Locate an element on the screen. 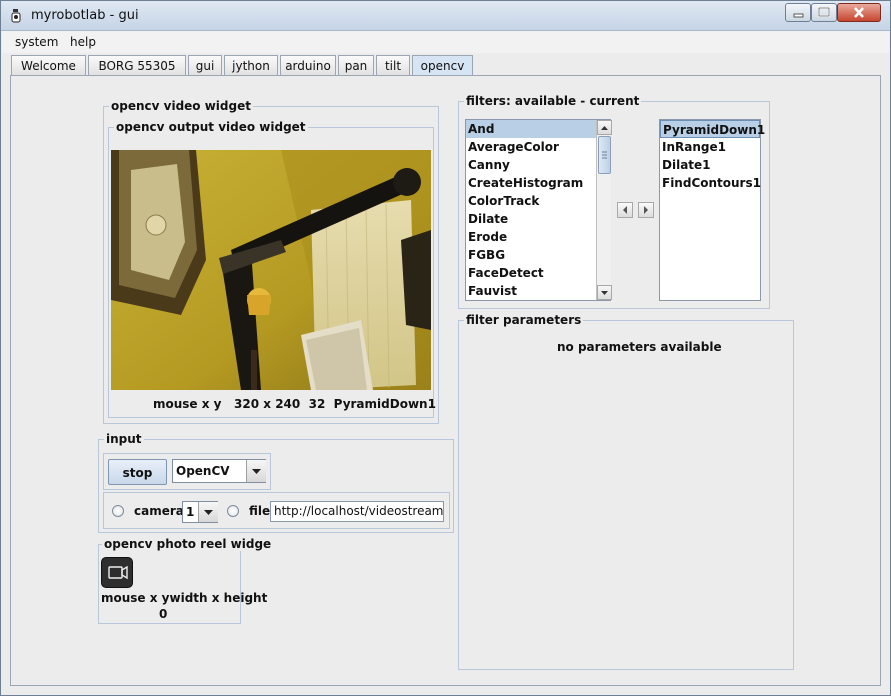 This screenshot has height=696, width=891. list-item: PyramidDown1 is located at coordinates (712, 129).